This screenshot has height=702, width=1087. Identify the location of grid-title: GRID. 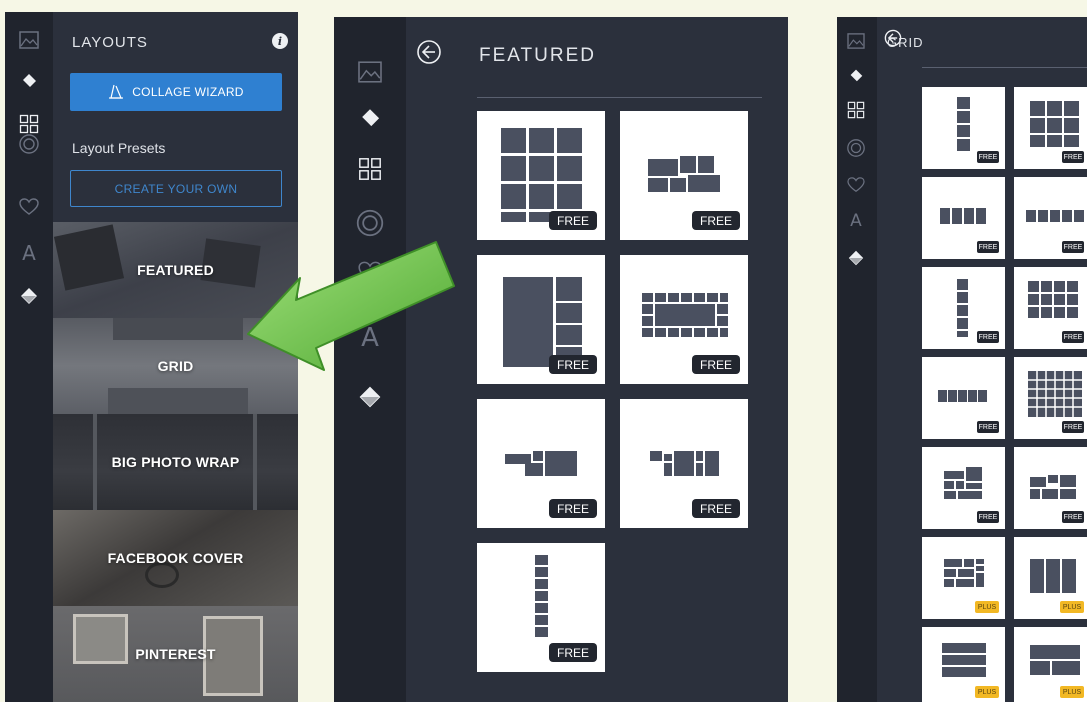
(905, 42).